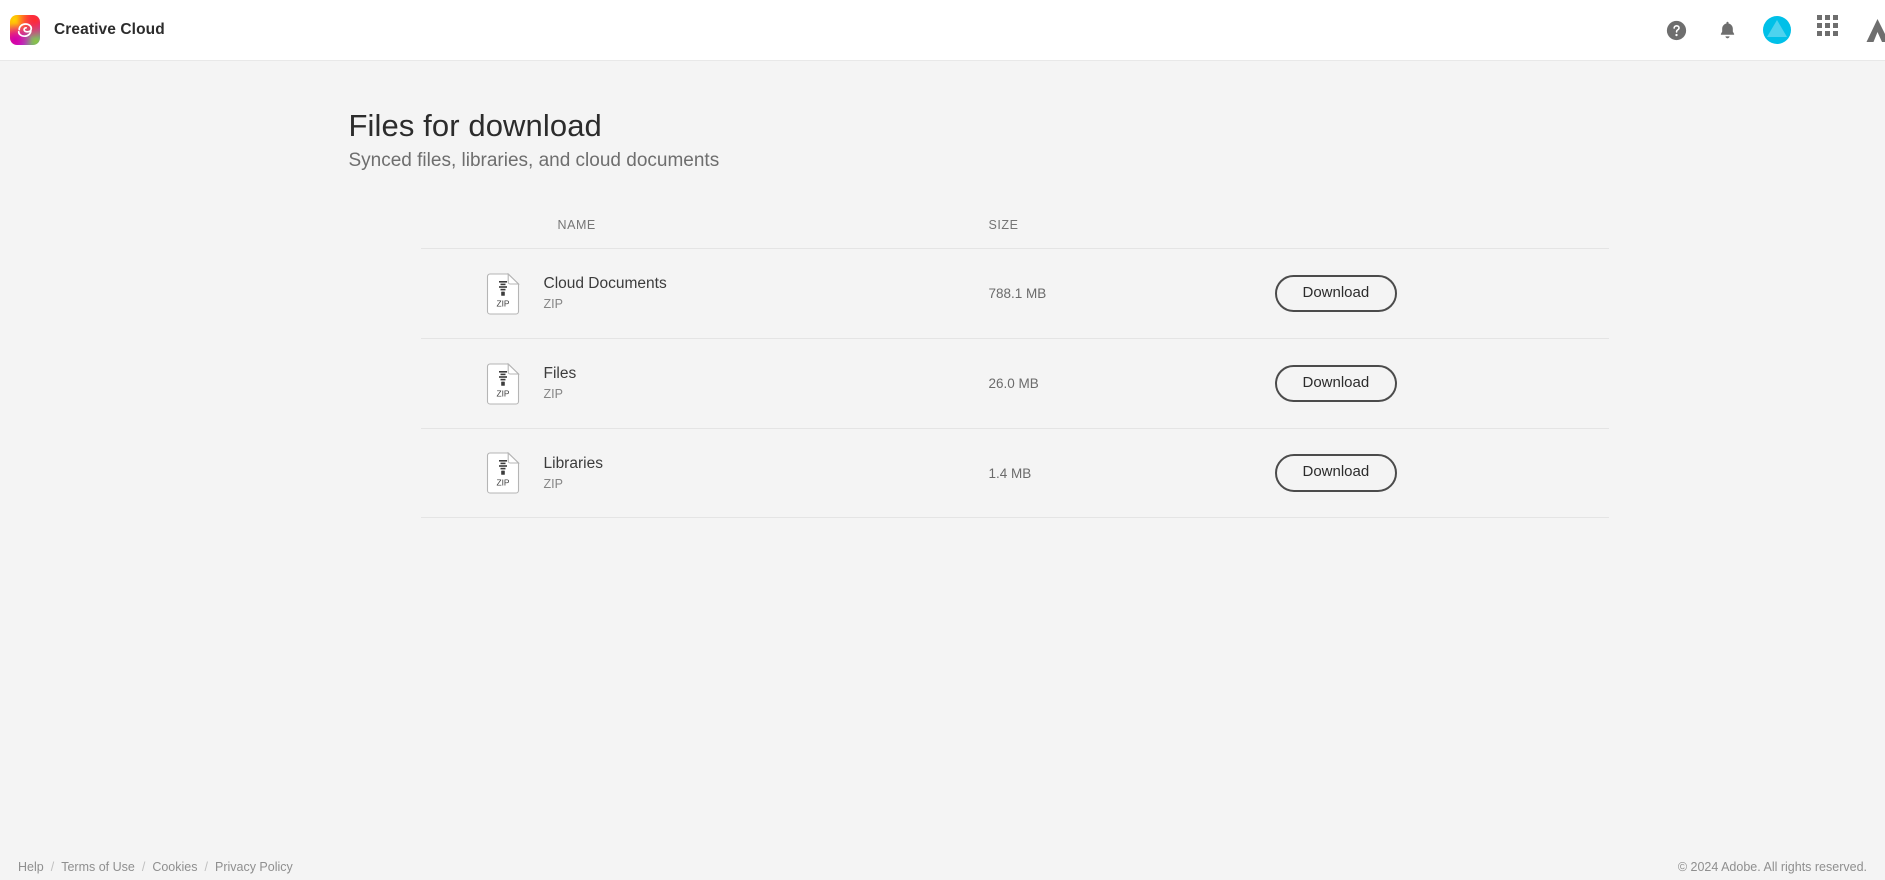 The height and width of the screenshot is (880, 1885). I want to click on footer-copyright: © 2024 Adobe. All rights reserved., so click(1772, 867).